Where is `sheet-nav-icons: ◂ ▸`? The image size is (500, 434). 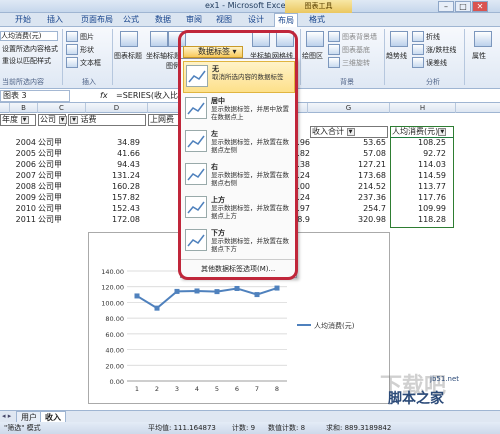
sheet-nav-icons: ◂ ▸ is located at coordinates (6, 416).